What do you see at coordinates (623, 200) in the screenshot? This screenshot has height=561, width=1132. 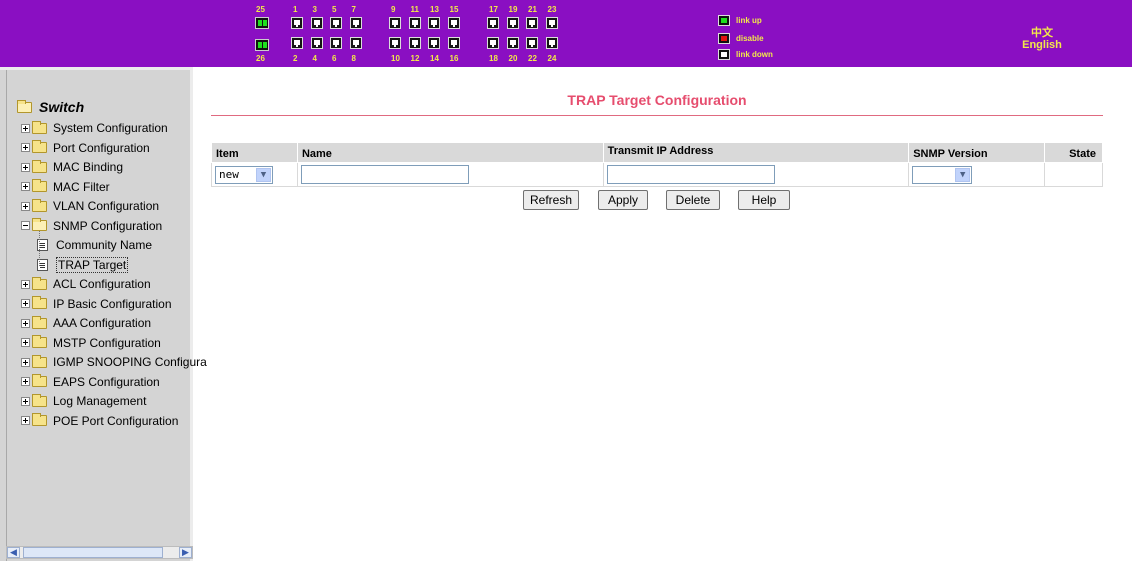 I see `apply-button: Apply` at bounding box center [623, 200].